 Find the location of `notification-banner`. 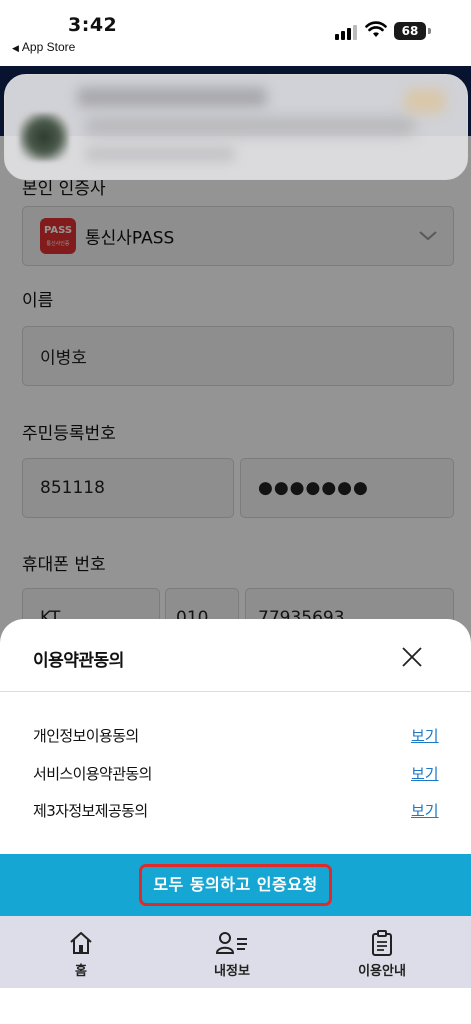

notification-banner is located at coordinates (236, 127).